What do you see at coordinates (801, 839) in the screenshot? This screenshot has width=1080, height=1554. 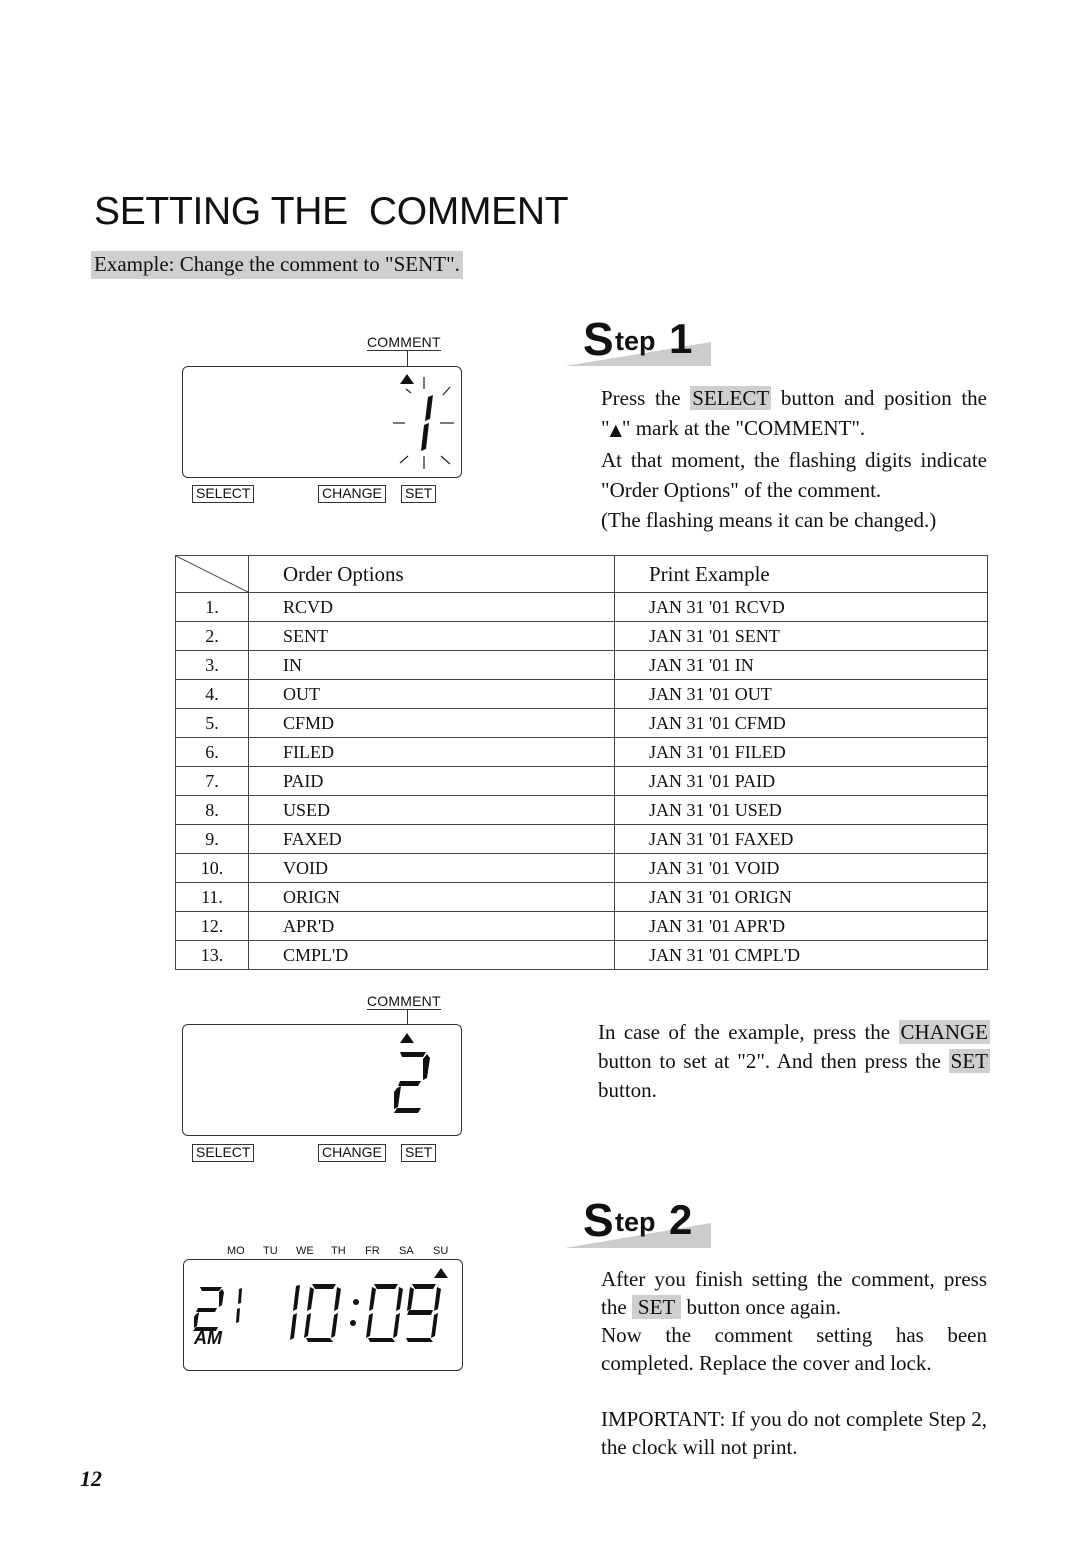 I see `row-print-example: JAN 31 '01 FAXED` at bounding box center [801, 839].